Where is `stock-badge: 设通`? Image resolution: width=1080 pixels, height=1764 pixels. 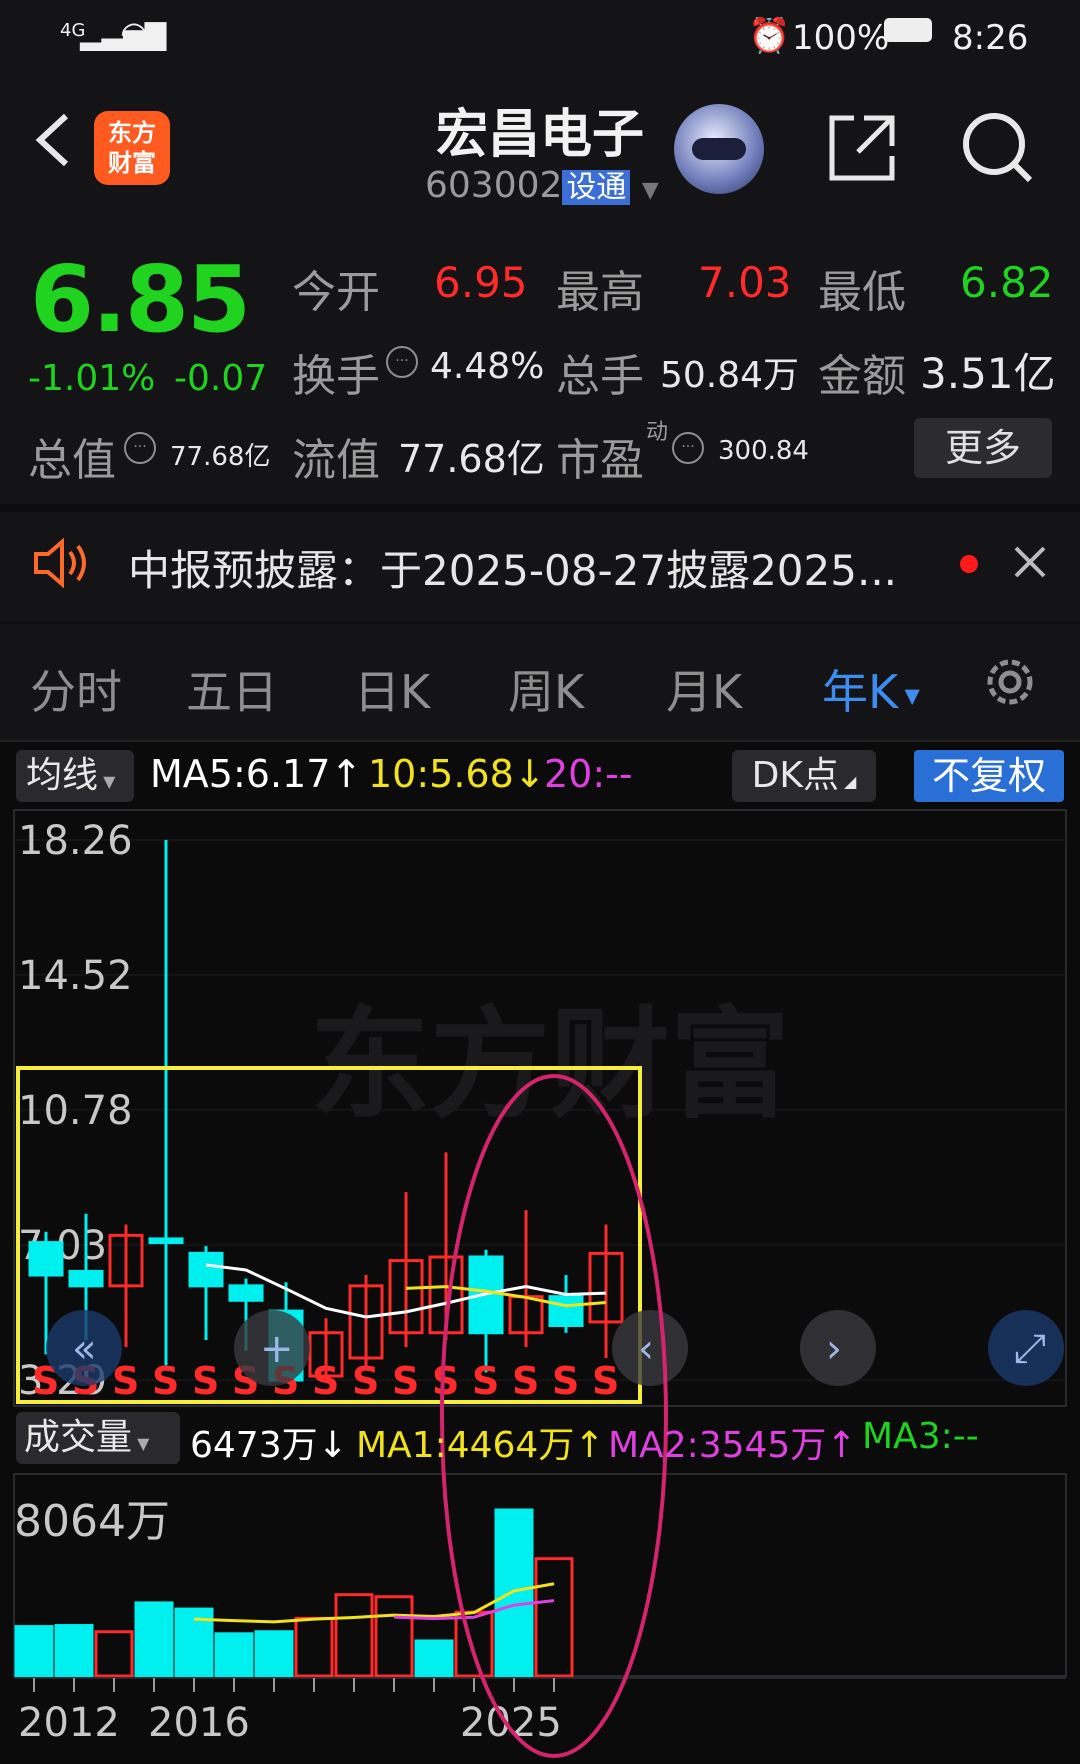
stock-badge: 设通 is located at coordinates (596, 187).